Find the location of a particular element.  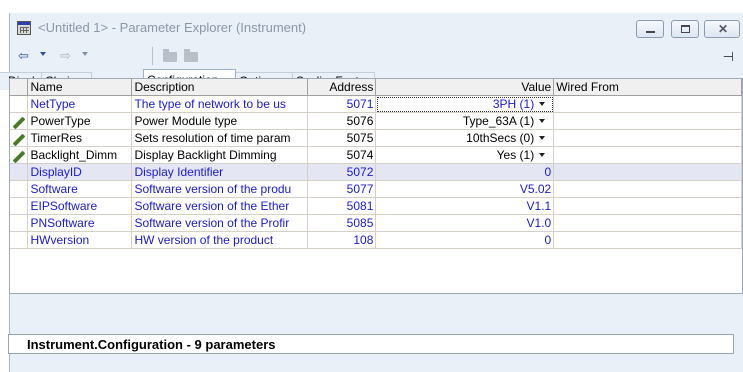

restore-button is located at coordinates (685, 29).